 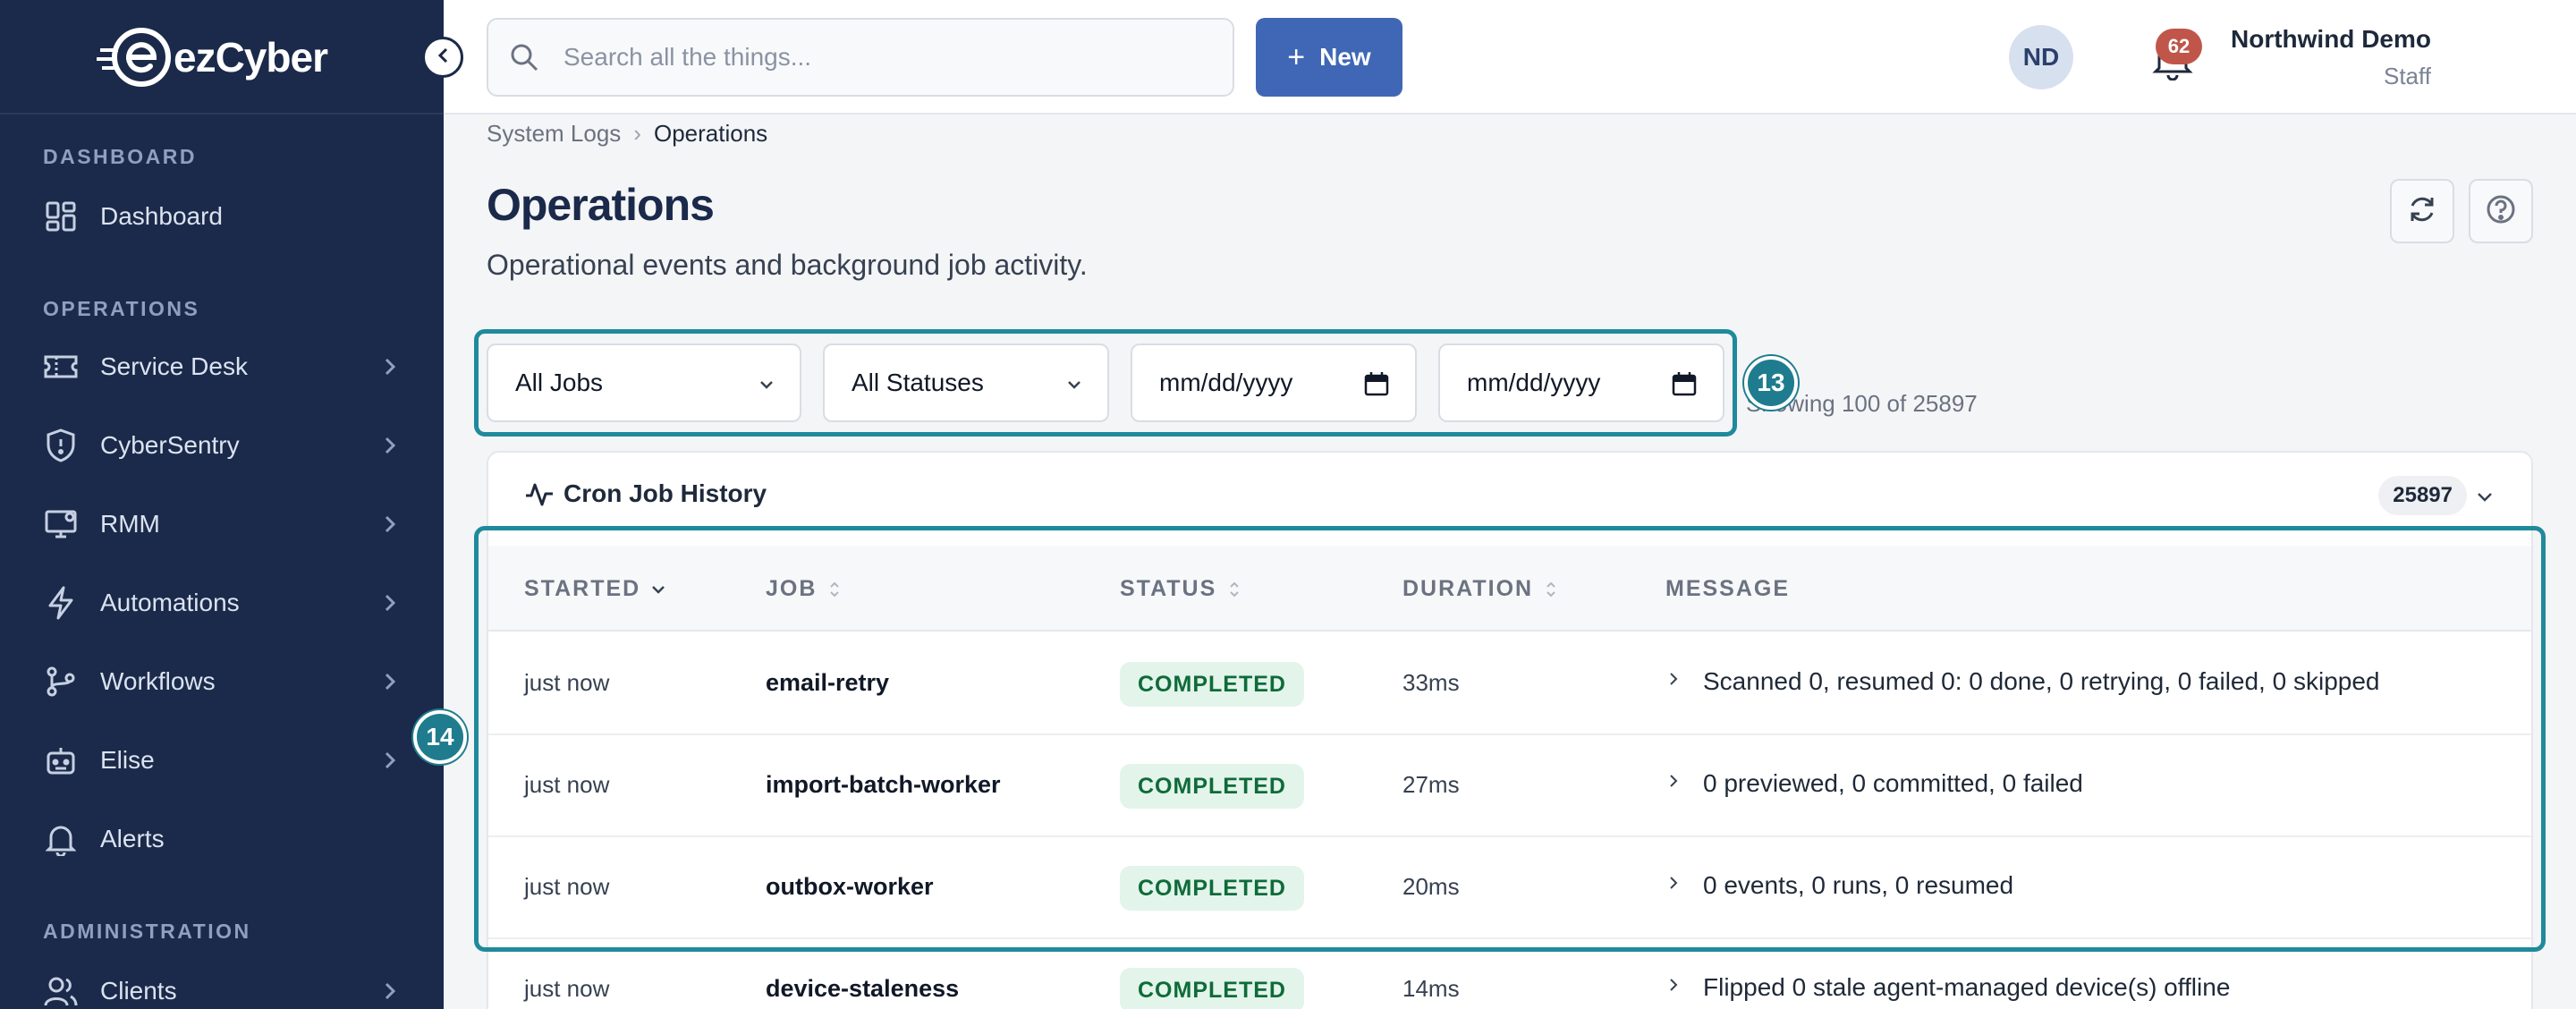 I want to click on sidebar-item-label: RMM, so click(x=130, y=524).